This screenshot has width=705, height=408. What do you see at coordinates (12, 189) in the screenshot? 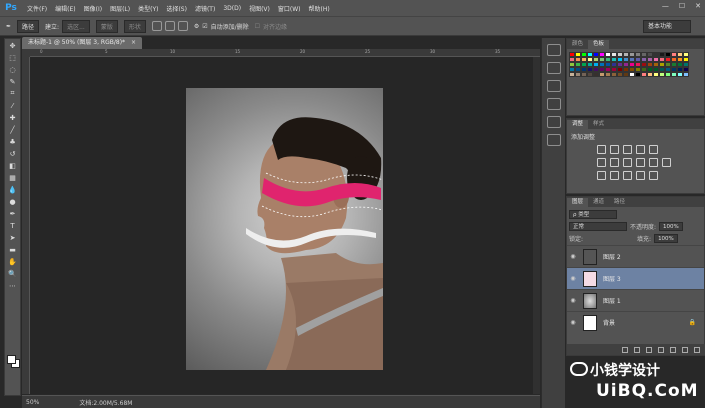
I see `blur-tool-icon: 💧` at bounding box center [12, 189].